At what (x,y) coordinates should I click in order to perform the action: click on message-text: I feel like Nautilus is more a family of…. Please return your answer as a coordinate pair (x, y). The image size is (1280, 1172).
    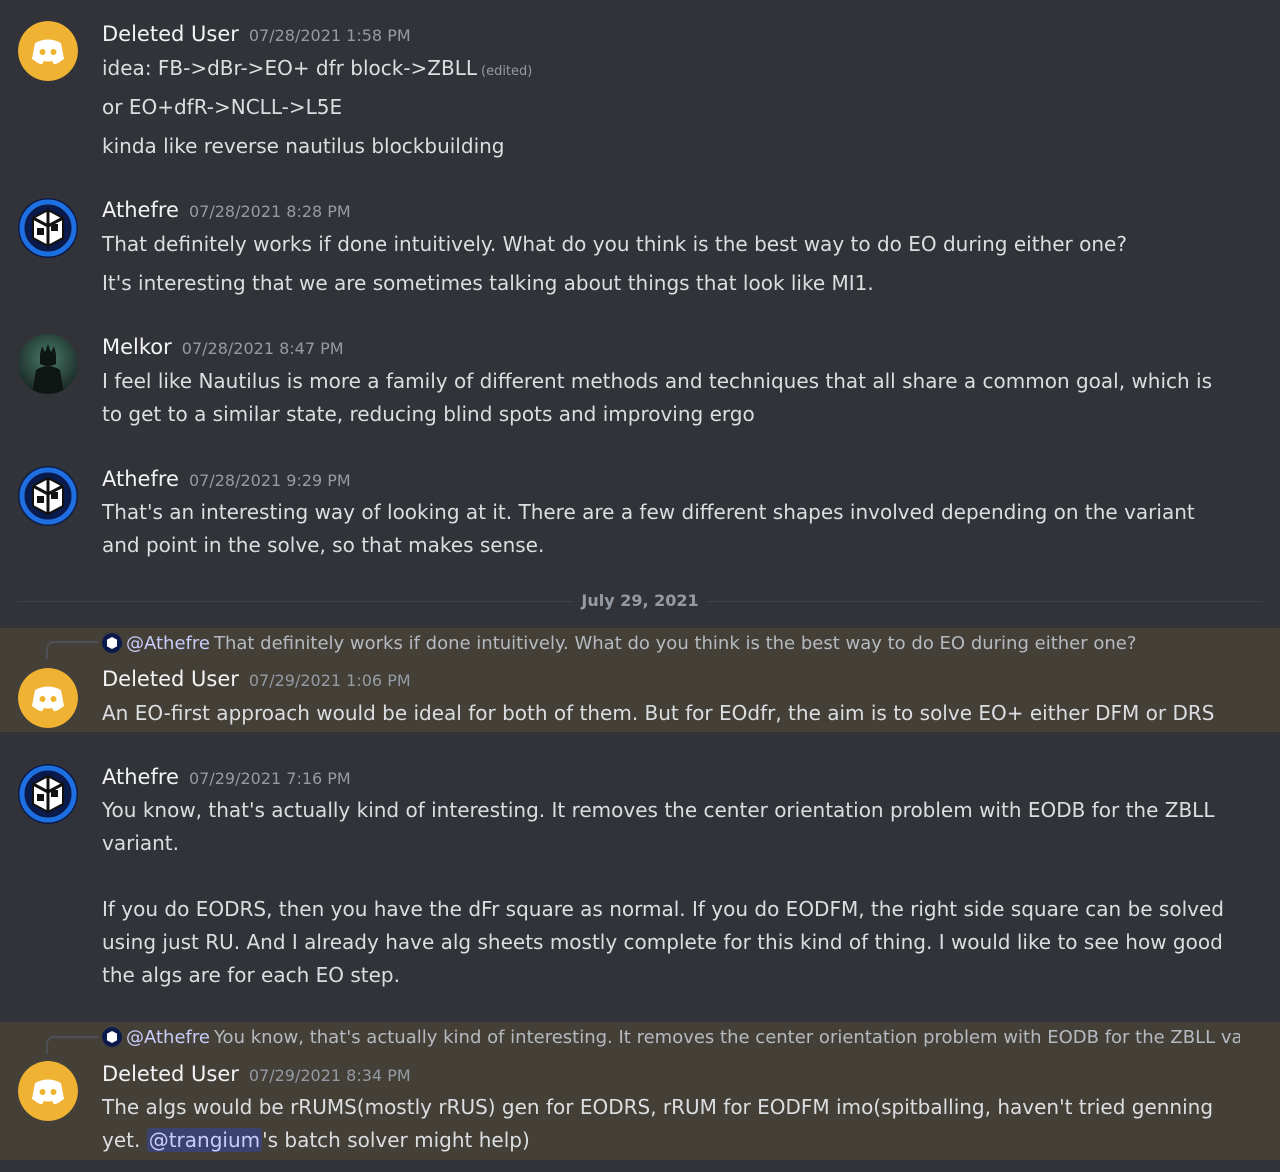
    Looking at the image, I should click on (657, 381).